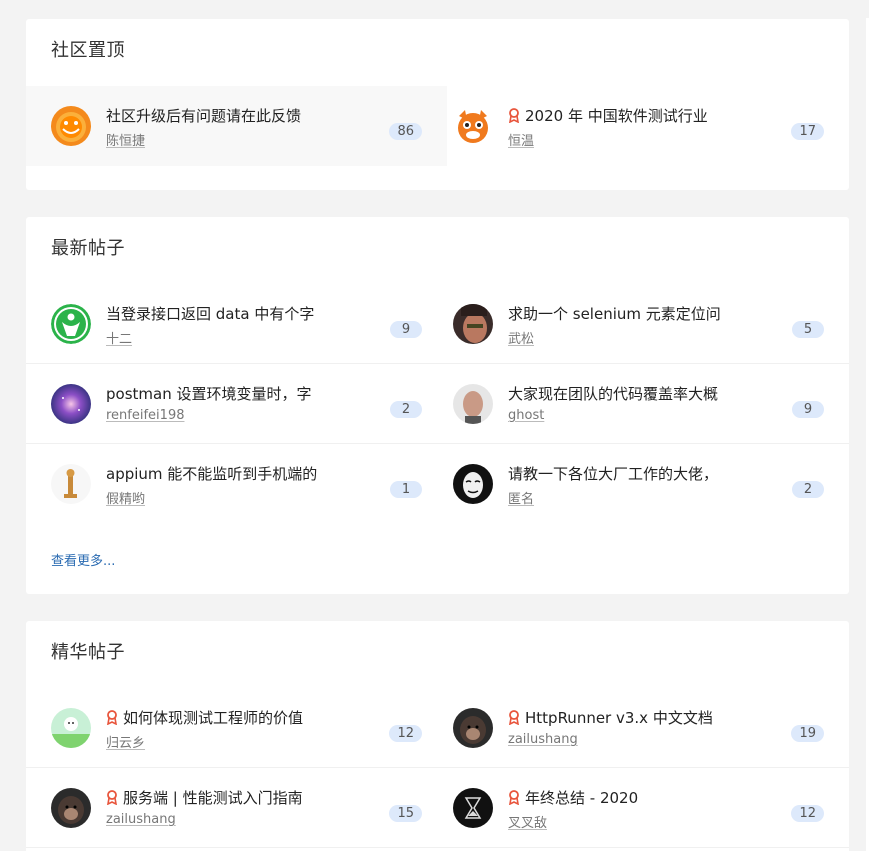 This screenshot has width=869, height=851. What do you see at coordinates (210, 313) in the screenshot?
I see `topic-title: 当登录接口返回 data 中有个字` at bounding box center [210, 313].